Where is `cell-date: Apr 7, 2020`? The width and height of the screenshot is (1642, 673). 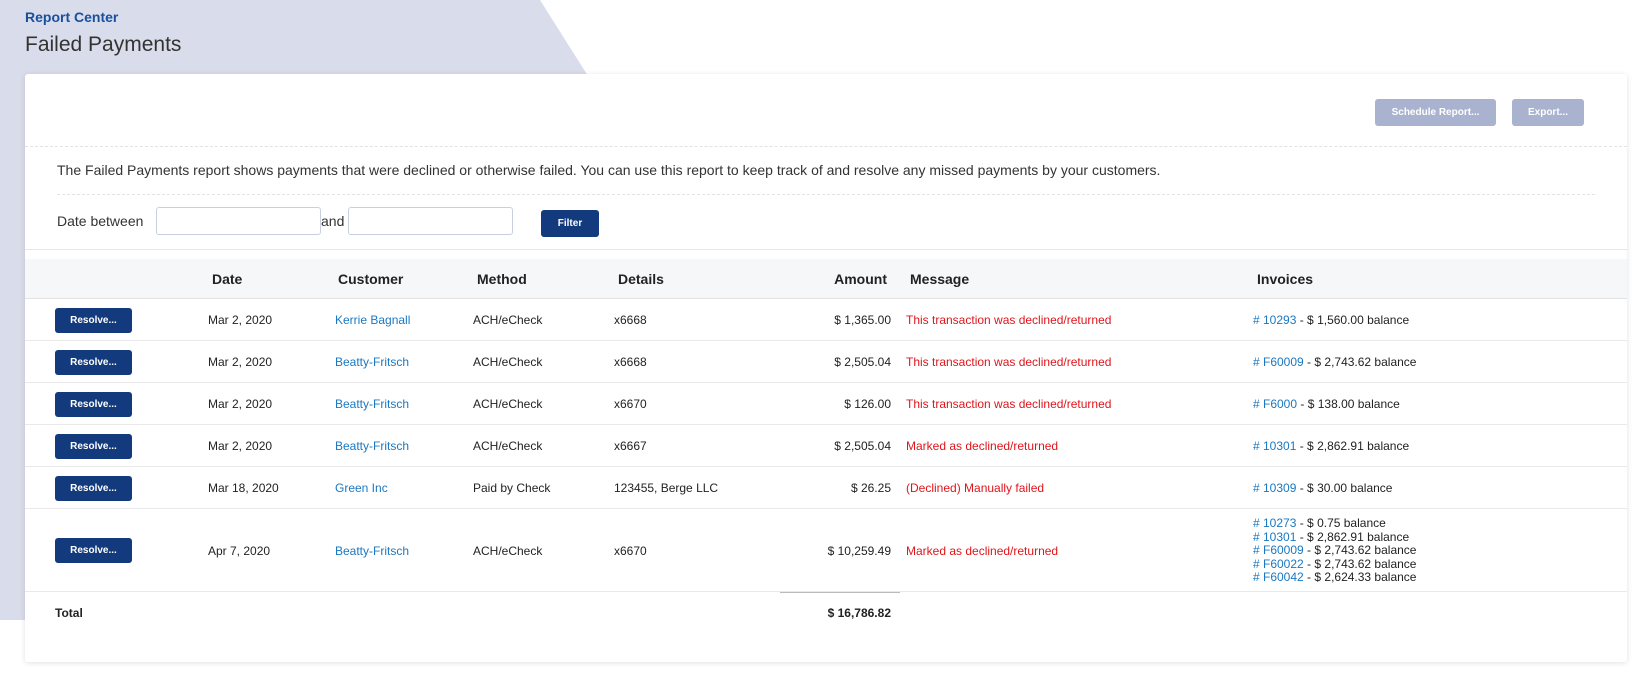
cell-date: Apr 7, 2020 is located at coordinates (239, 551).